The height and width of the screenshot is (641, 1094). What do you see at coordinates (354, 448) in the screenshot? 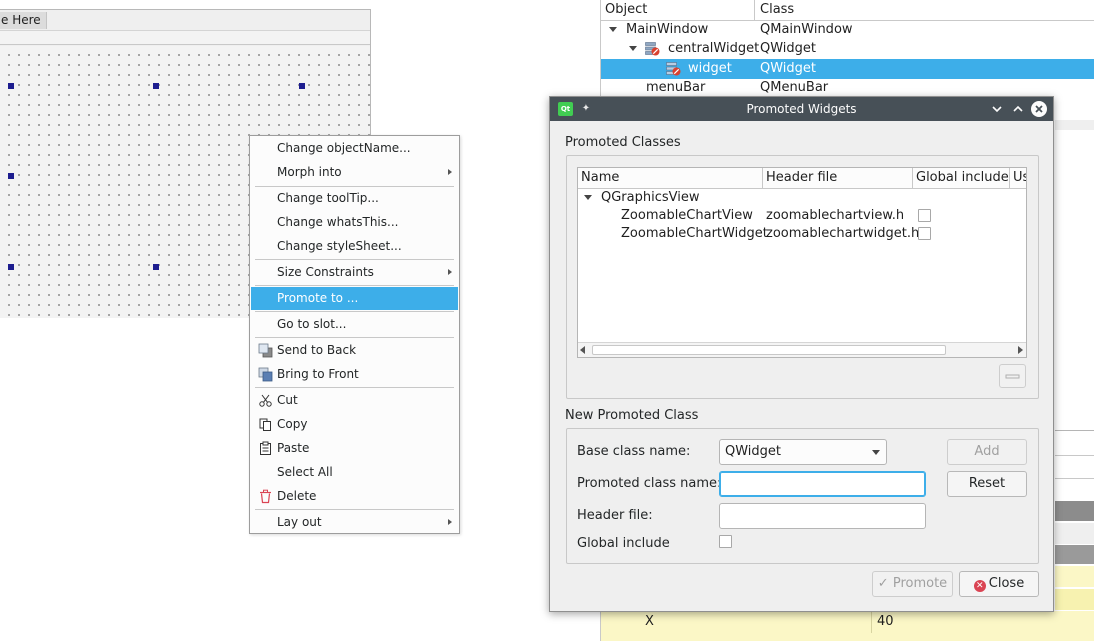
I see `menu-item-paste: Paste` at bounding box center [354, 448].